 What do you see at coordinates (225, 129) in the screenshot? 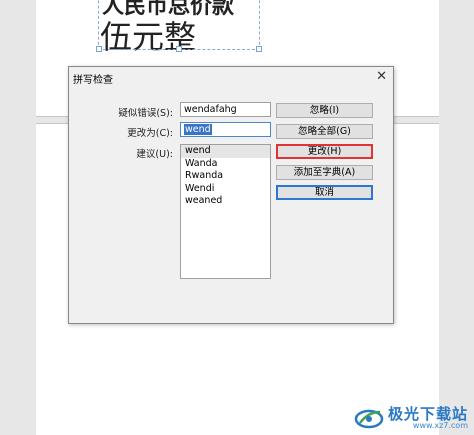
I see `change-to-input: wend` at bounding box center [225, 129].